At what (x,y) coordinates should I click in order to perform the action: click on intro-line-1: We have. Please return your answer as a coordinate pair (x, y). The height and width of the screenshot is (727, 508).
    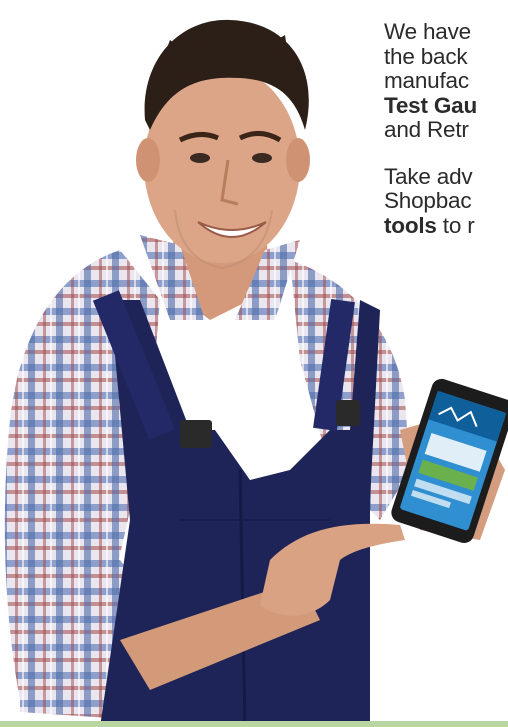
    Looking at the image, I should click on (427, 31).